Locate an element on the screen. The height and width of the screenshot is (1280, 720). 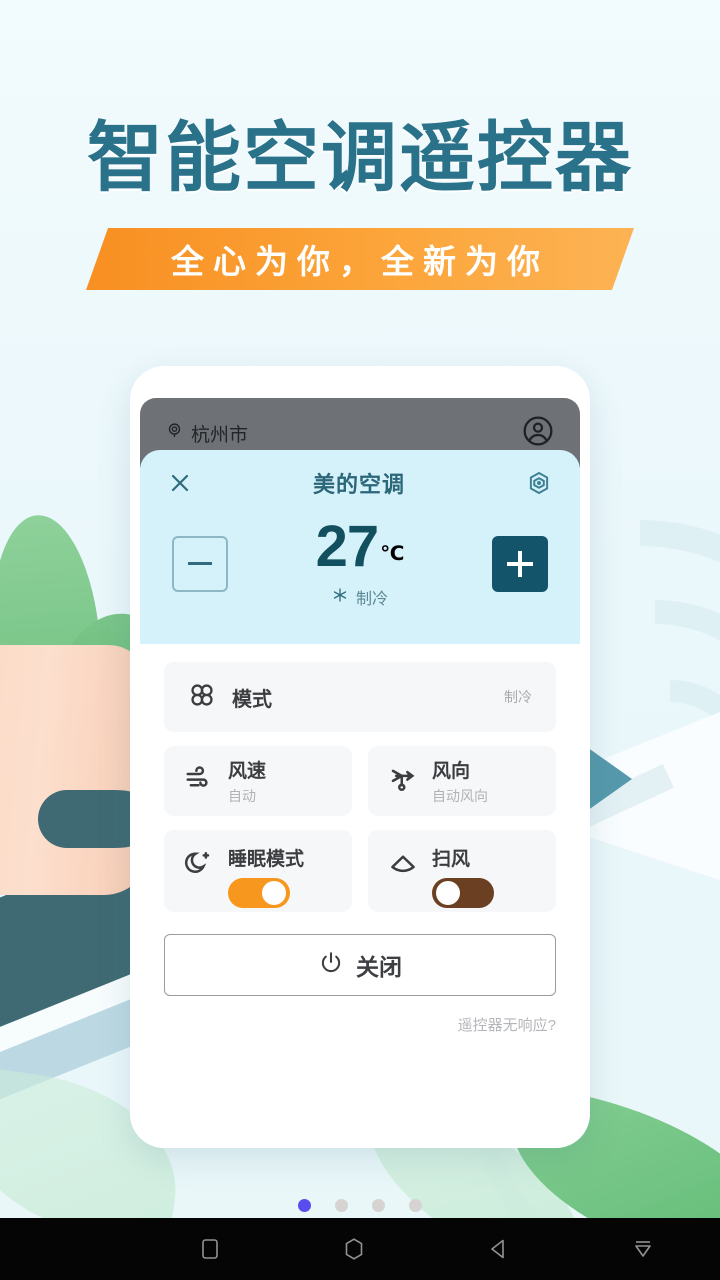
control-cell-fan-speed-value: 自动 is located at coordinates (242, 796).